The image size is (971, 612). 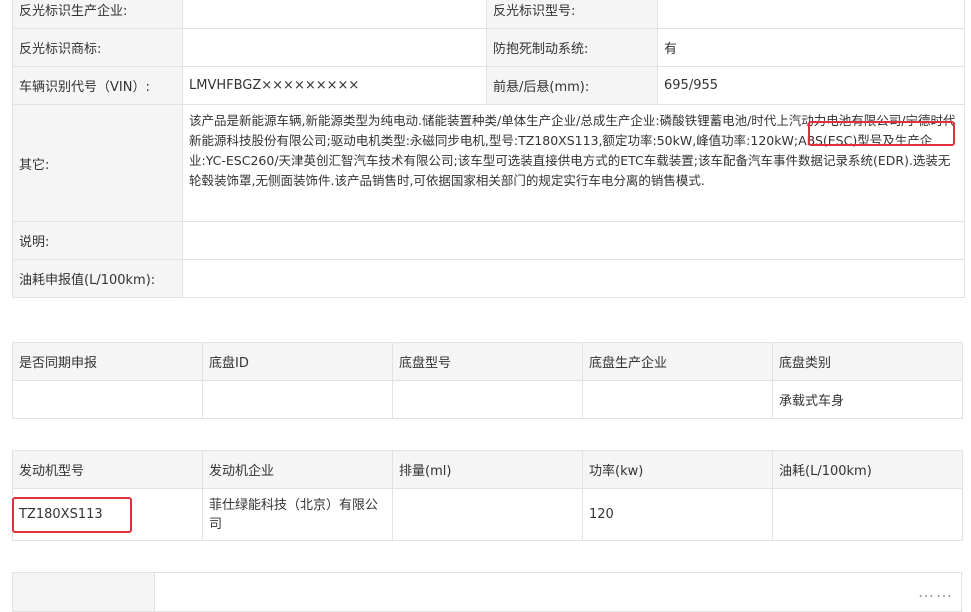 What do you see at coordinates (334, 85) in the screenshot?
I see `vin-value: LMVHFBGZ×××××××××` at bounding box center [334, 85].